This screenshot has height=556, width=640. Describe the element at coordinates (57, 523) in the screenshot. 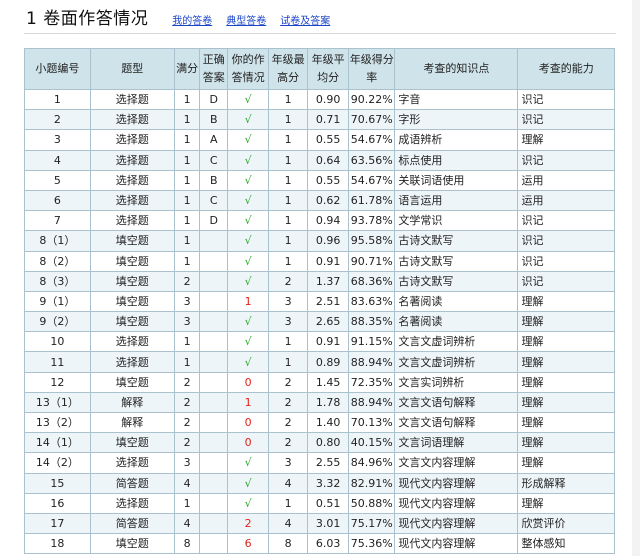

I see `cell-no: 17` at that location.